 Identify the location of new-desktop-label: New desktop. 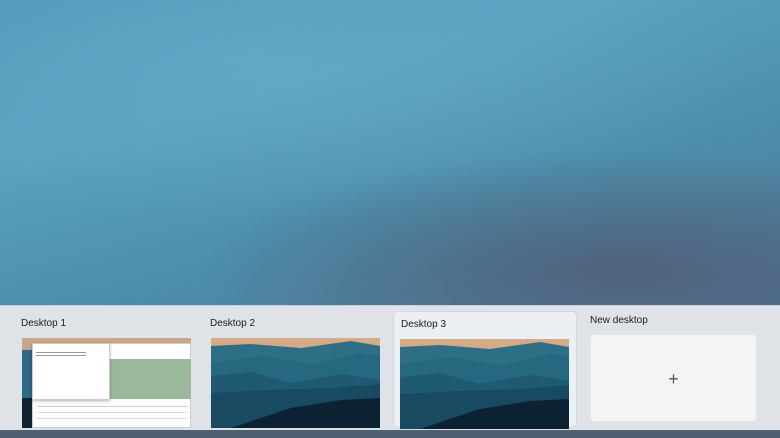
(619, 320).